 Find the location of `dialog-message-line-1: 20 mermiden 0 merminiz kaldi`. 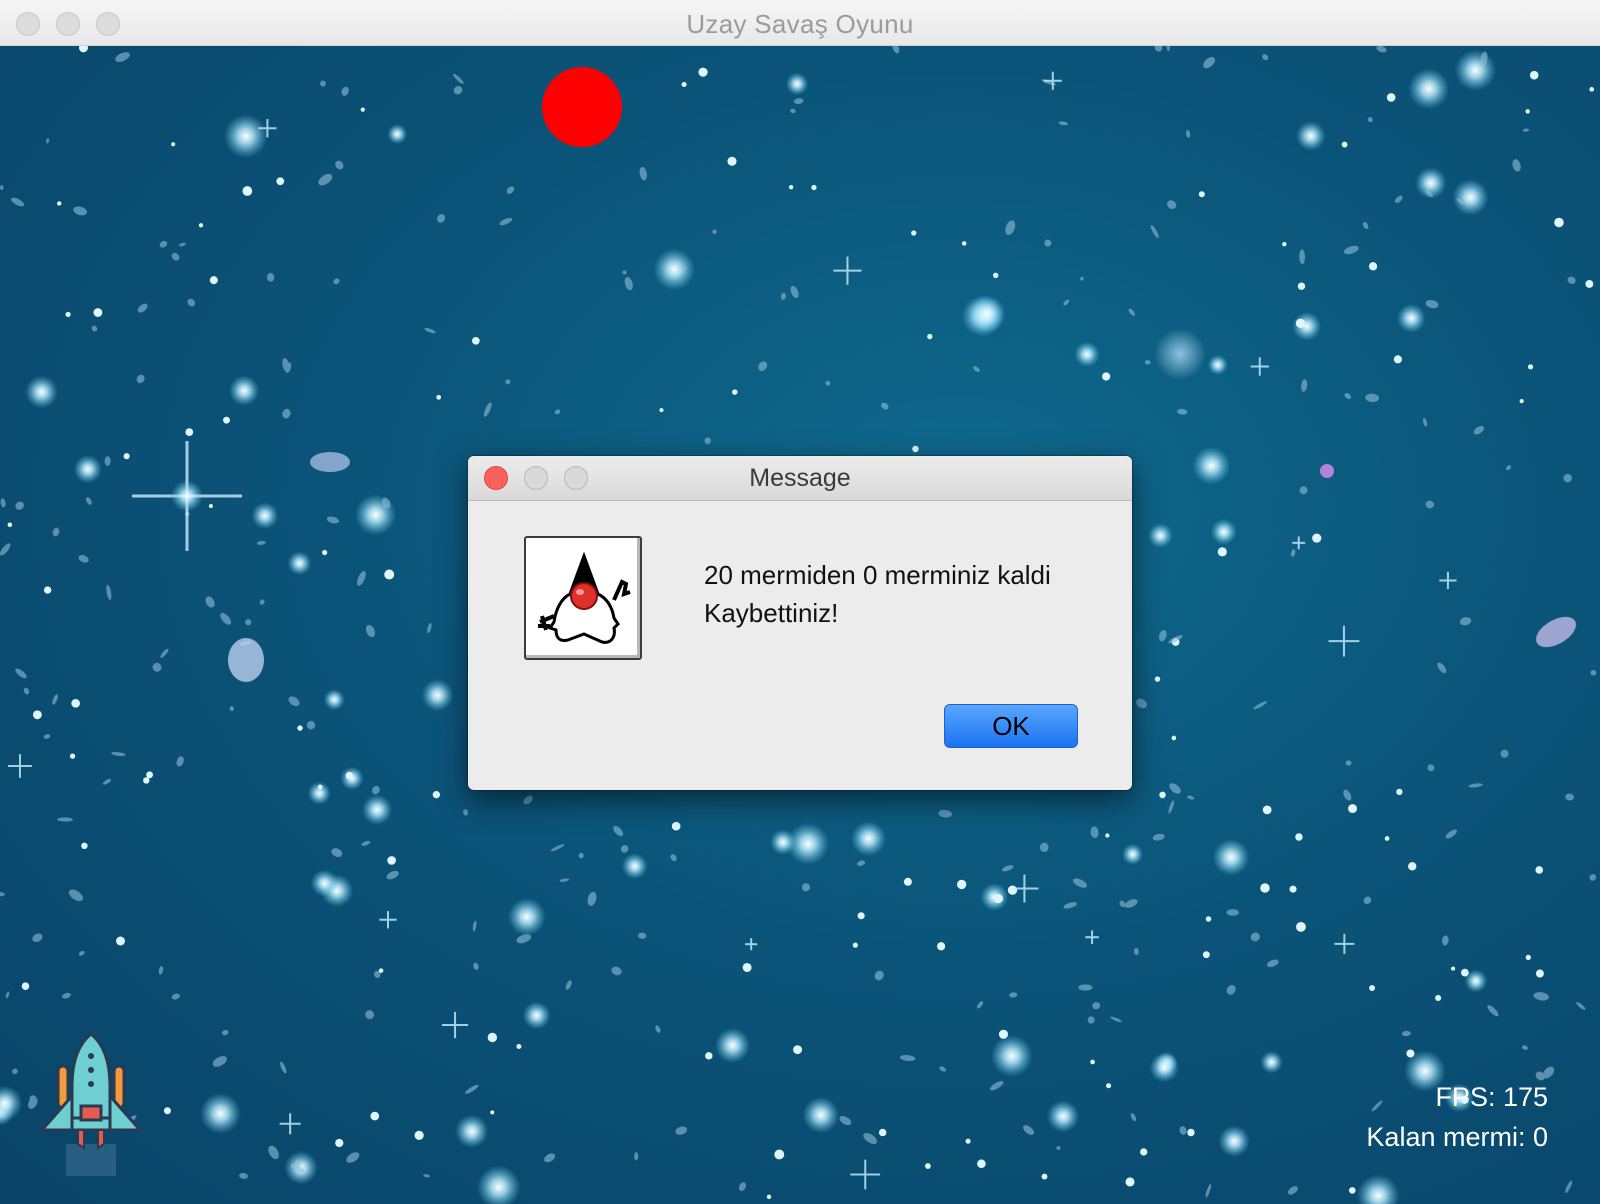

dialog-message-line-1: 20 mermiden 0 merminiz kaldi is located at coordinates (877, 575).